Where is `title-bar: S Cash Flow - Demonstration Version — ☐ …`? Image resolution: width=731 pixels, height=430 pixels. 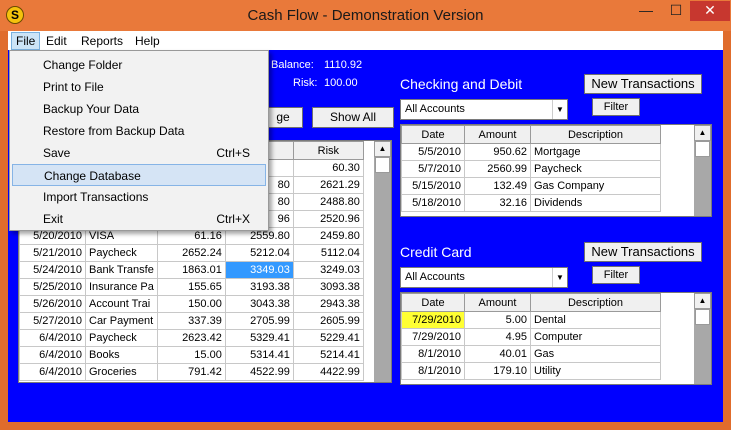
title-bar: S Cash Flow - Demonstration Version — ☐ … is located at coordinates (365, 15).